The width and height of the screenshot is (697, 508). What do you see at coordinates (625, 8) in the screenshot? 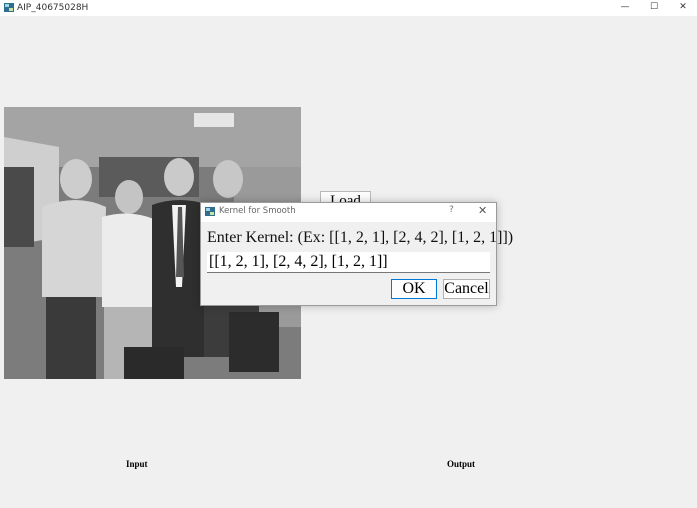
I see `minimize-button: —` at bounding box center [625, 8].